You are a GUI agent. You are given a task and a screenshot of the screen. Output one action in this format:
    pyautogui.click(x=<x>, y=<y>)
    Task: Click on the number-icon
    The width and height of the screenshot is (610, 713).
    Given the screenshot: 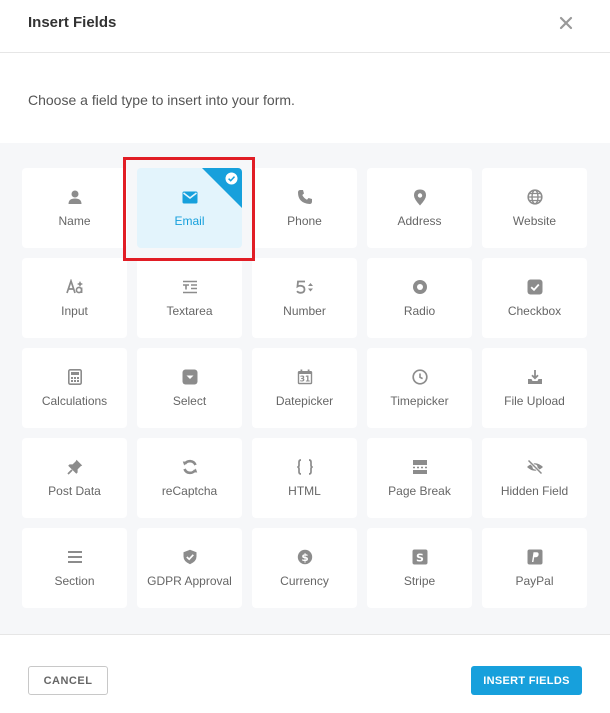 What is the action you would take?
    pyautogui.click(x=304, y=287)
    